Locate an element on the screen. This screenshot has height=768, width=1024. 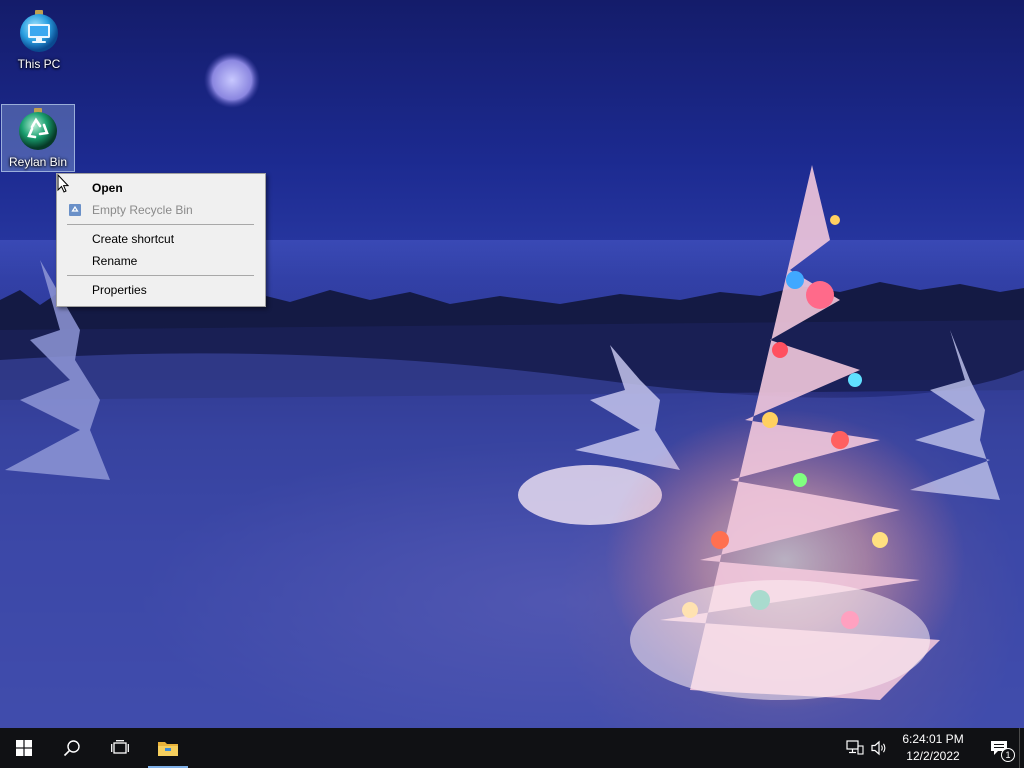
search-button is located at coordinates (72, 748).